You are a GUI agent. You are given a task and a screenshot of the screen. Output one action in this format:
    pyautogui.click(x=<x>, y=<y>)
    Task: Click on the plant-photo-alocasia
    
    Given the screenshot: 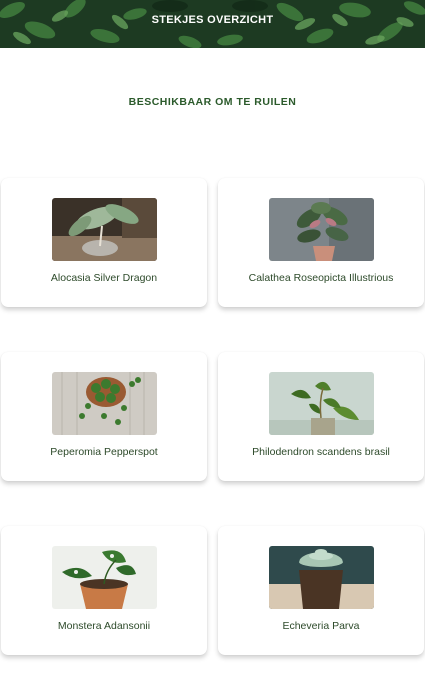 What is the action you would take?
    pyautogui.click(x=104, y=229)
    